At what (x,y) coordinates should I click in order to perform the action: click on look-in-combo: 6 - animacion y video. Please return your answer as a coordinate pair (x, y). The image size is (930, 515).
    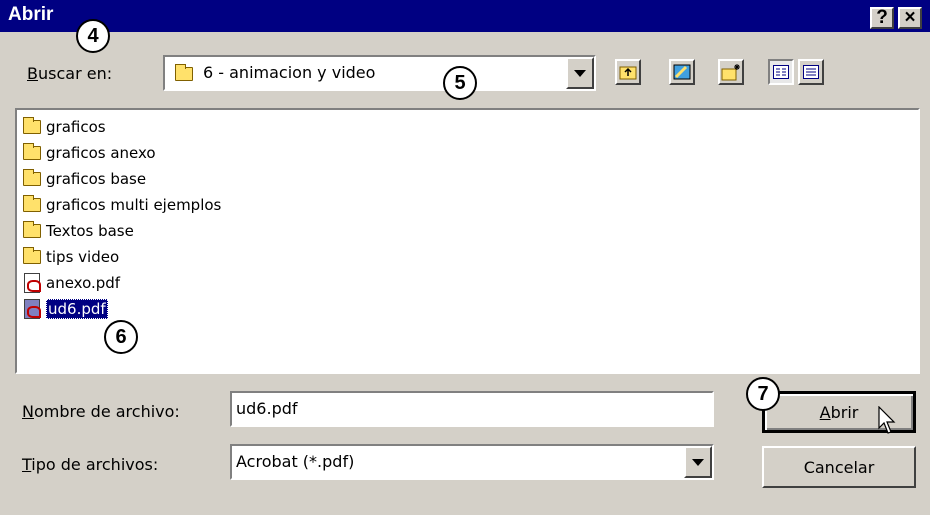
    Looking at the image, I should click on (379, 73).